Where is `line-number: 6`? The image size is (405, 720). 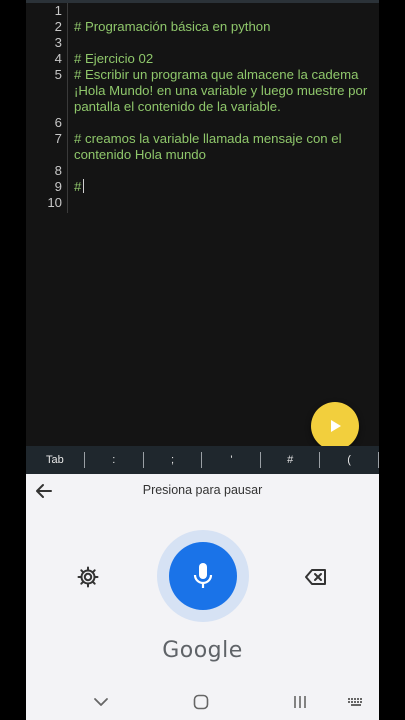 line-number: 6 is located at coordinates (58, 122).